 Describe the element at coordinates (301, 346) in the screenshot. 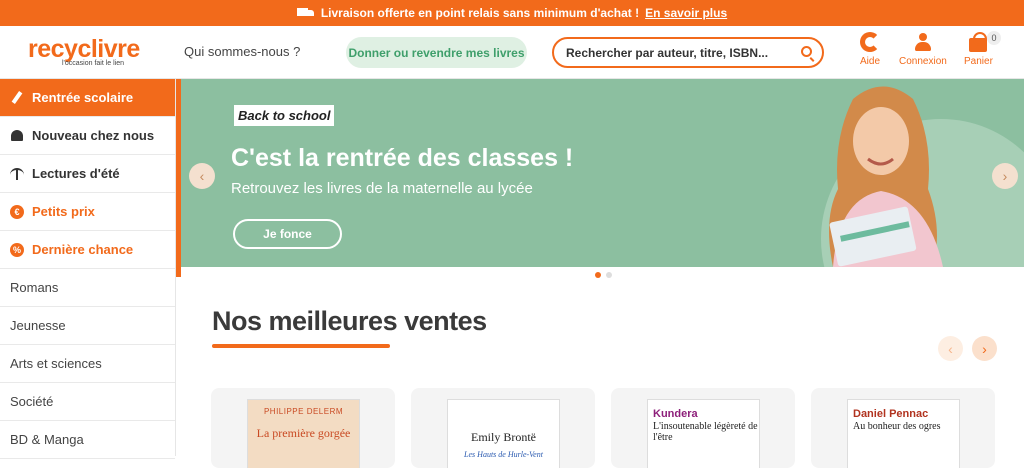

I see `title-underline` at that location.